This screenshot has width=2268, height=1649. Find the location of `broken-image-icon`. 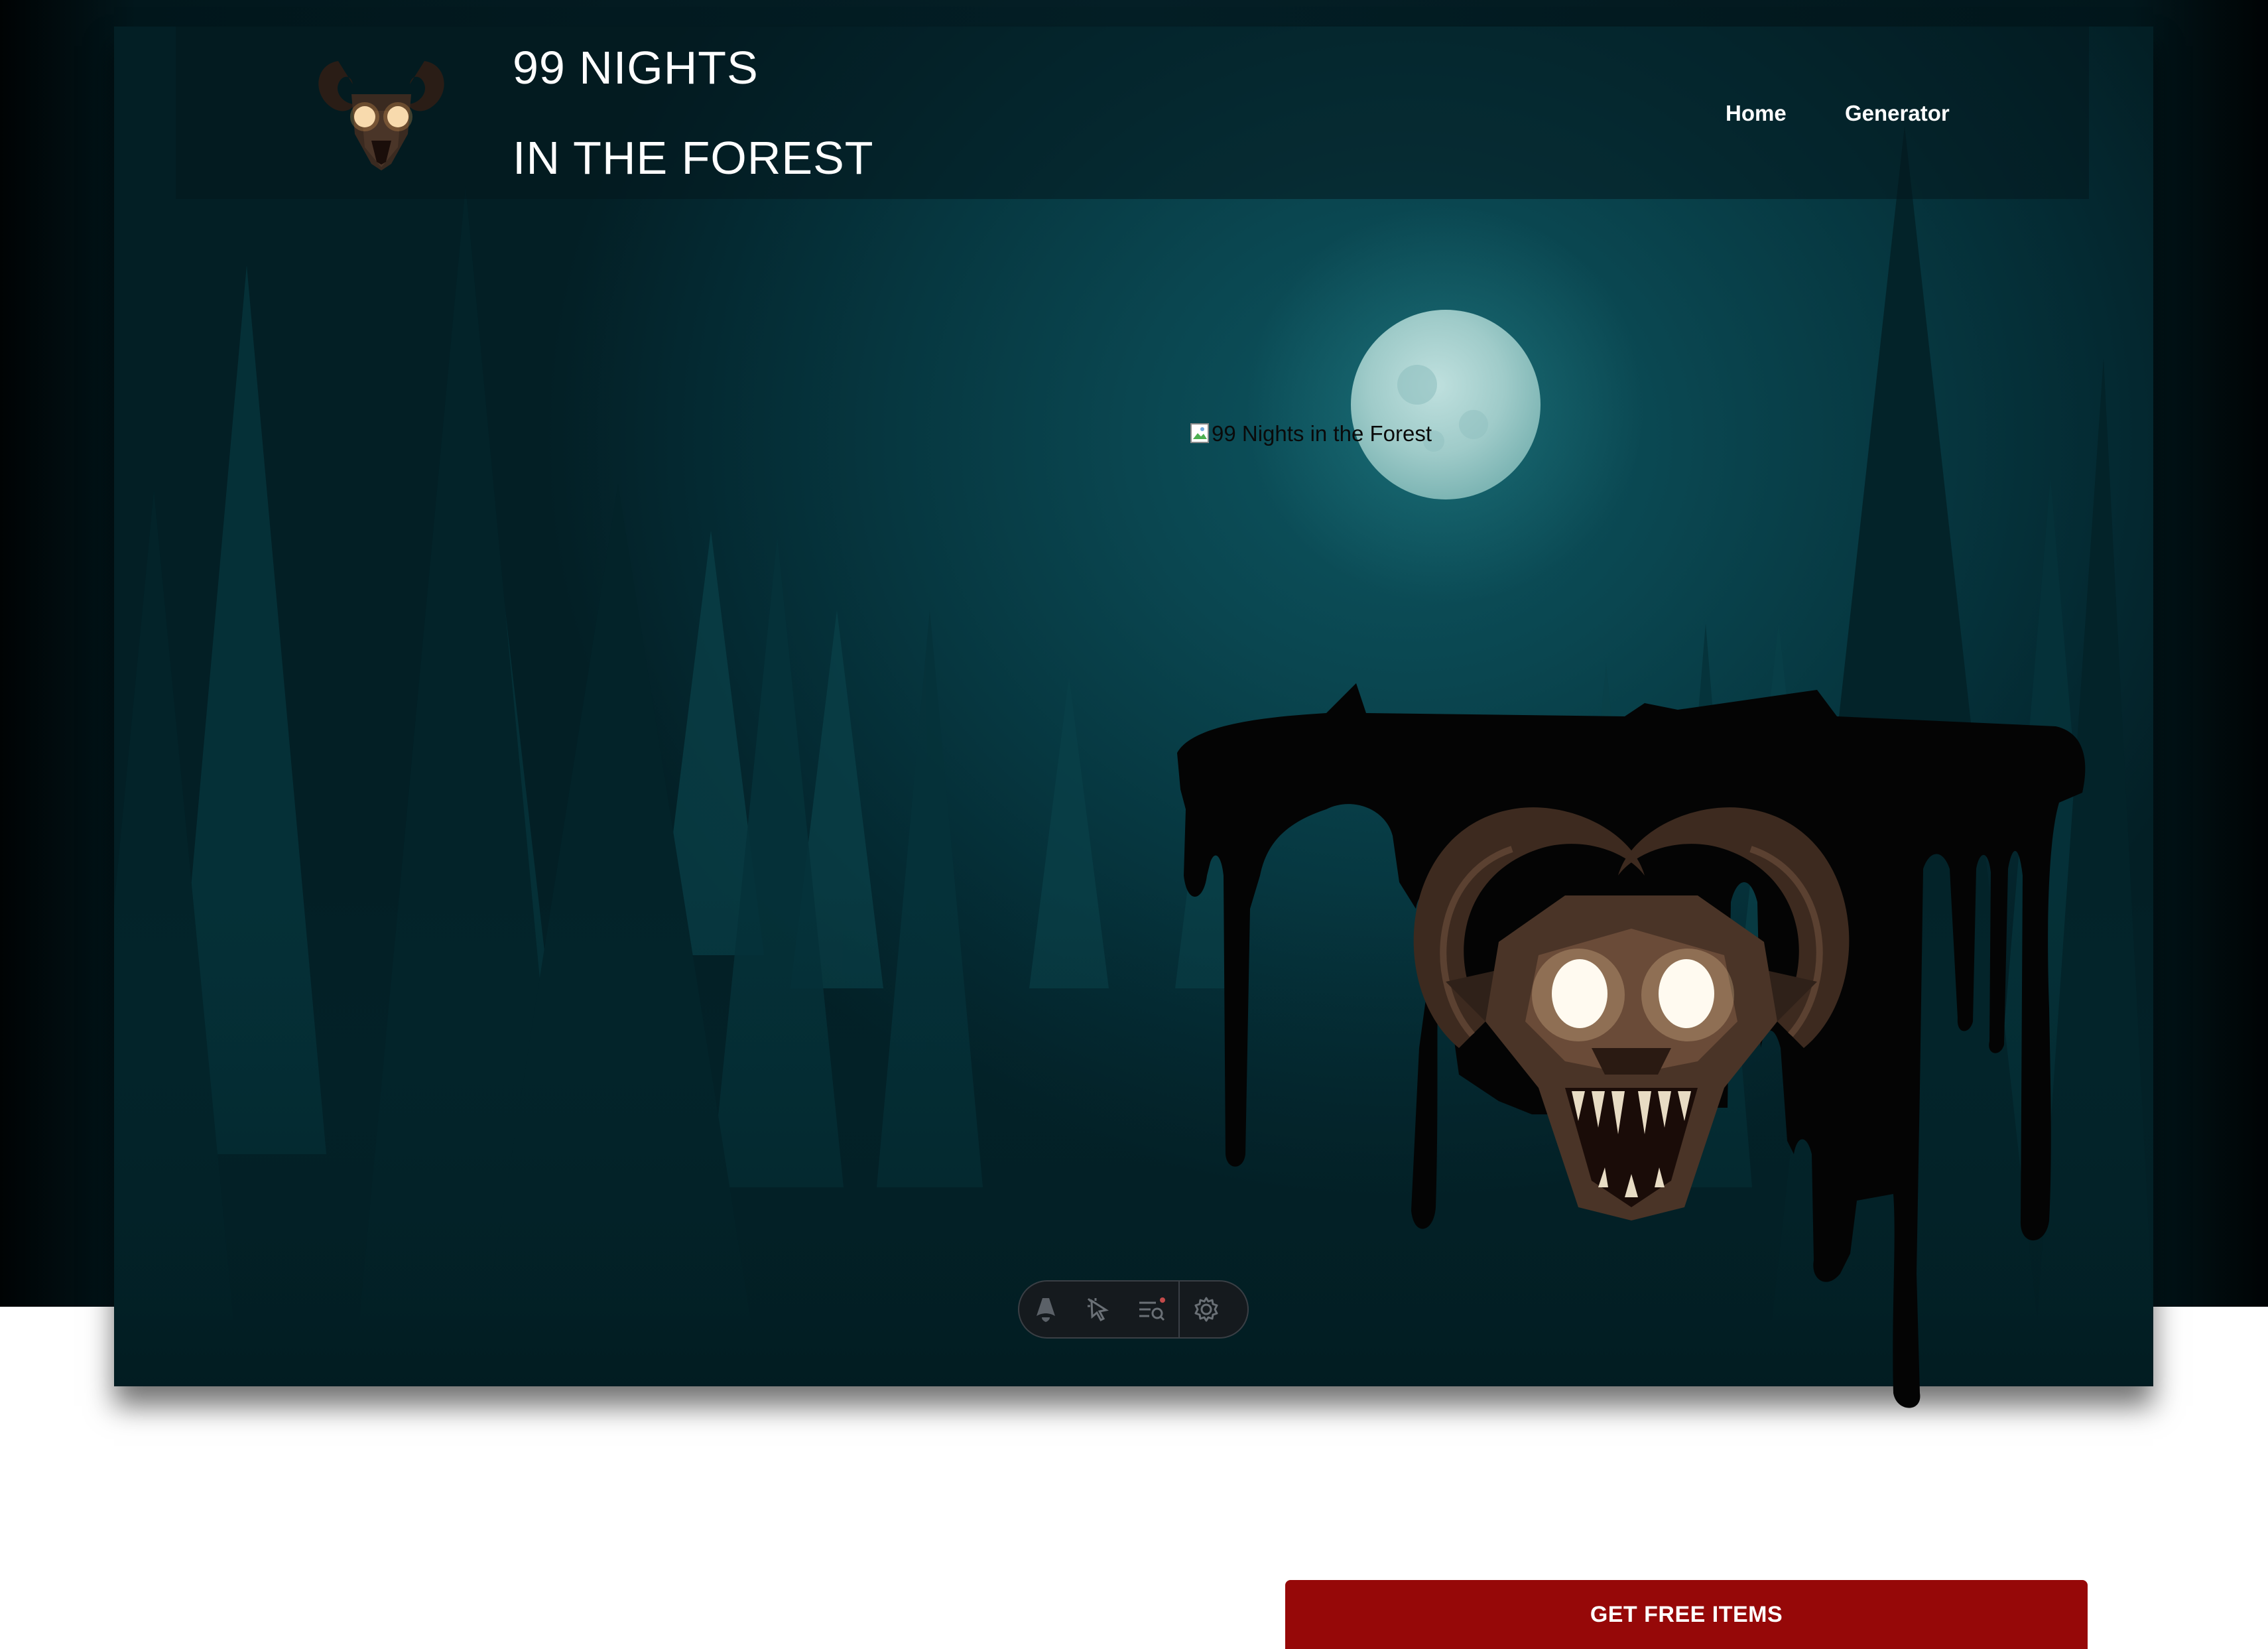

broken-image-icon is located at coordinates (1200, 433).